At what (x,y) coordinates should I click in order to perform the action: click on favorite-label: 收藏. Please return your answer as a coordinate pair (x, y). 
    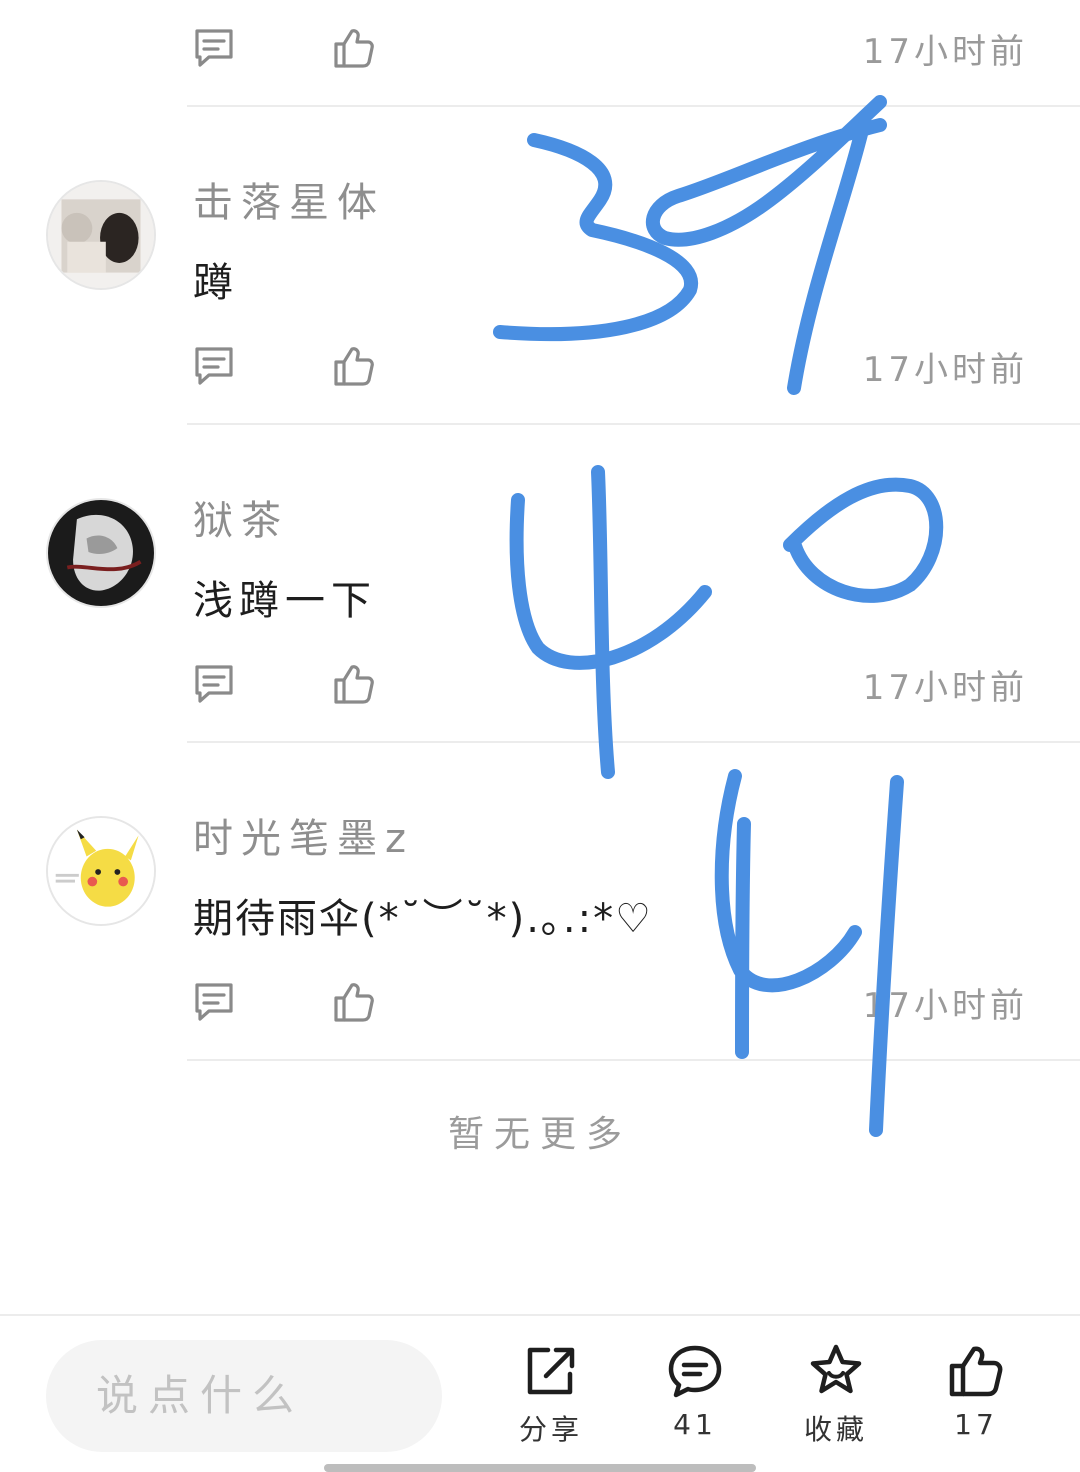
    Looking at the image, I should click on (835, 1429).